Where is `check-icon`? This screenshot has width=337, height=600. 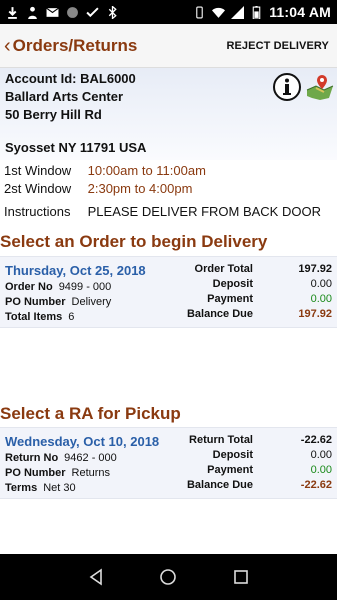
check-icon is located at coordinates (92, 11).